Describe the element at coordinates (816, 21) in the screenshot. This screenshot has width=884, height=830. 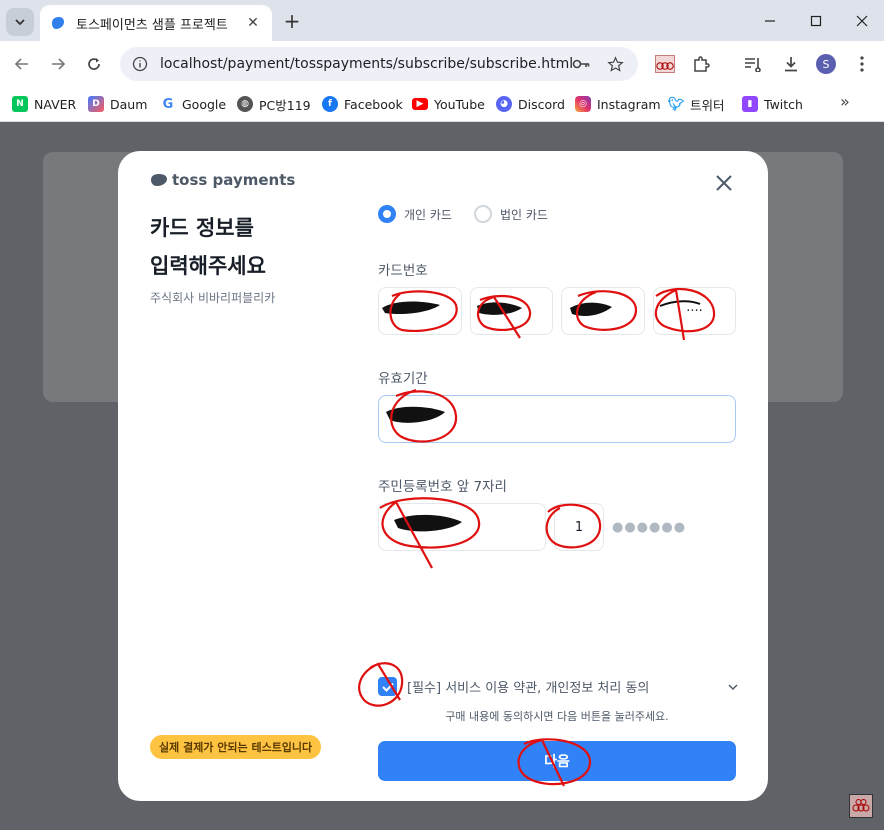
I see `maximize-icon` at that location.